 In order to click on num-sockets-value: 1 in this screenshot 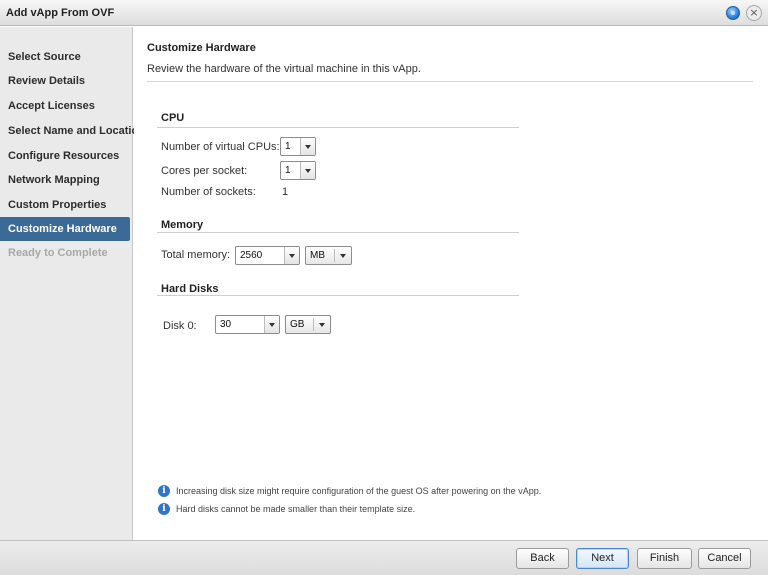, I will do `click(285, 192)`.